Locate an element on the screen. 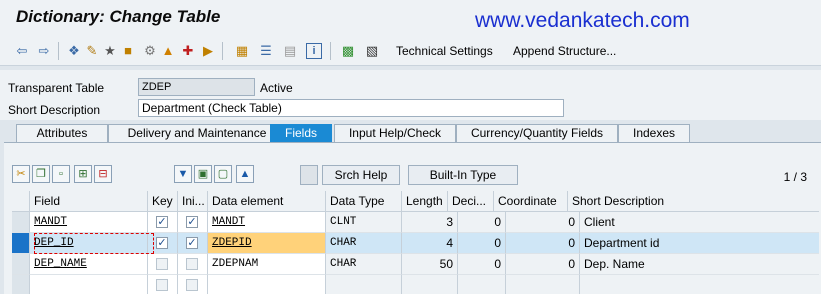 This screenshot has height=294, width=821. grid-icon: ▧ is located at coordinates (372, 51).